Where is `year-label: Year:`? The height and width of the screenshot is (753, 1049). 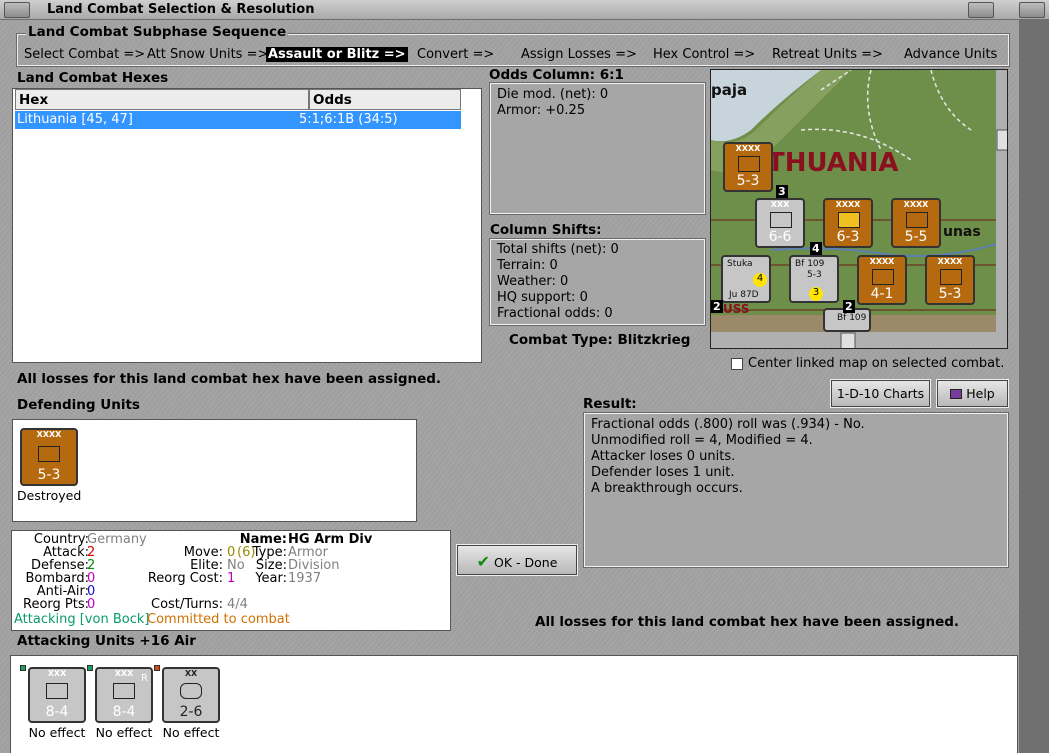
year-label: Year: is located at coordinates (271, 578).